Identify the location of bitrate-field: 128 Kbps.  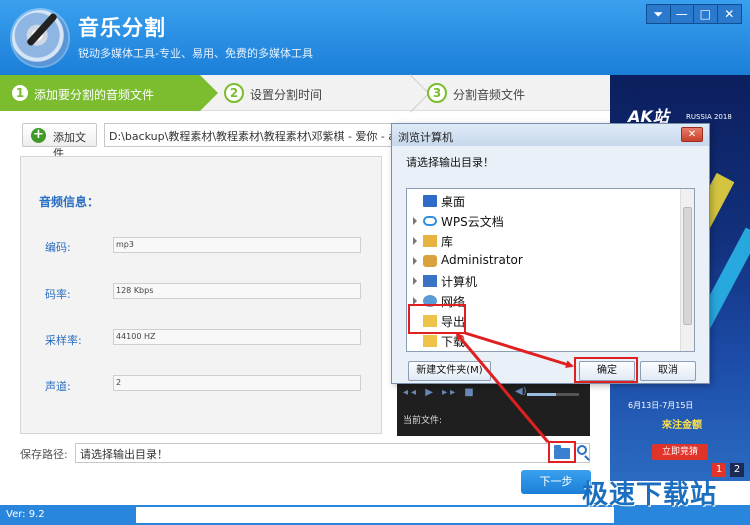
(237, 291).